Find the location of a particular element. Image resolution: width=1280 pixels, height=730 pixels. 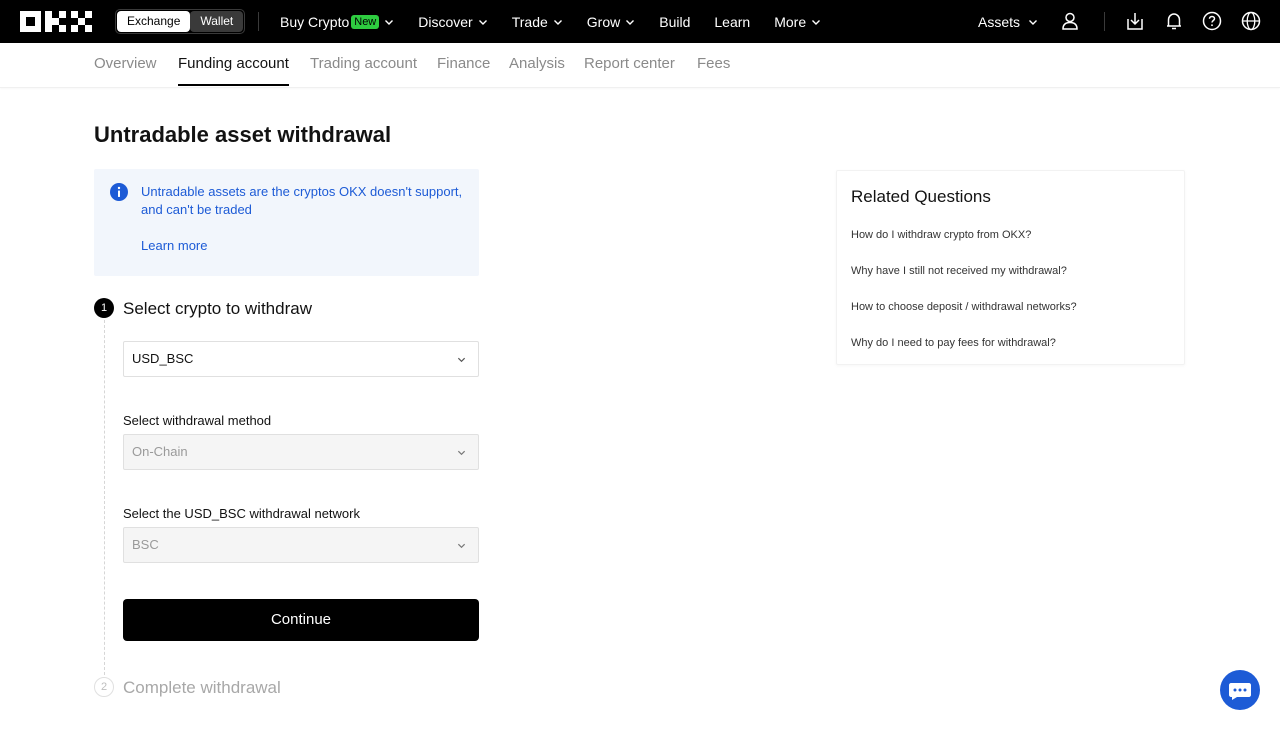

tab-overview: Overview is located at coordinates (125, 63).